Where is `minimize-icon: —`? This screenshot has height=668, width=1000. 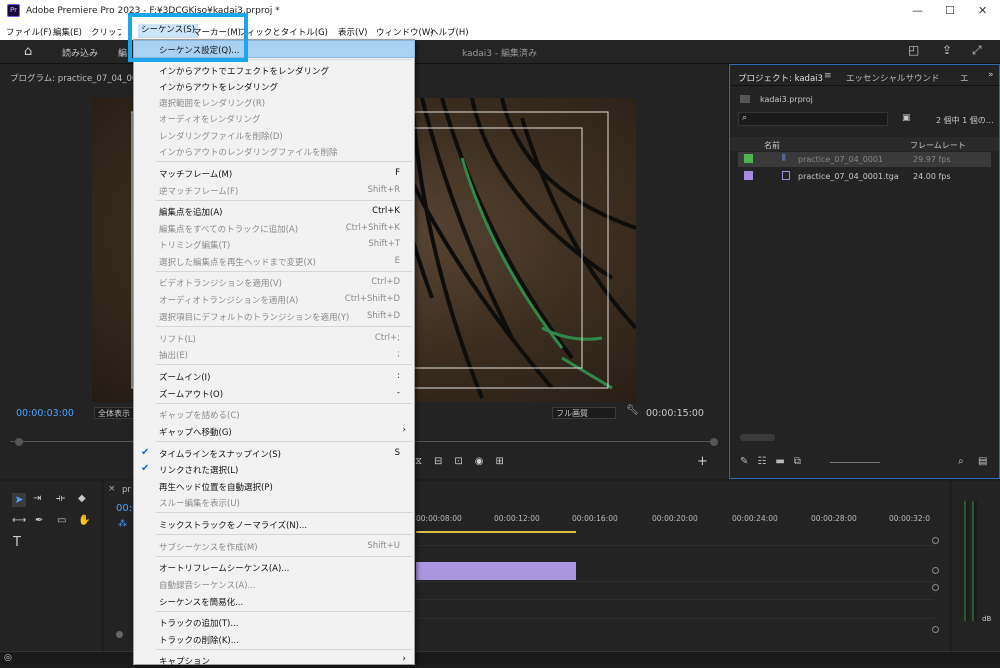
minimize-icon: — is located at coordinates (917, 10).